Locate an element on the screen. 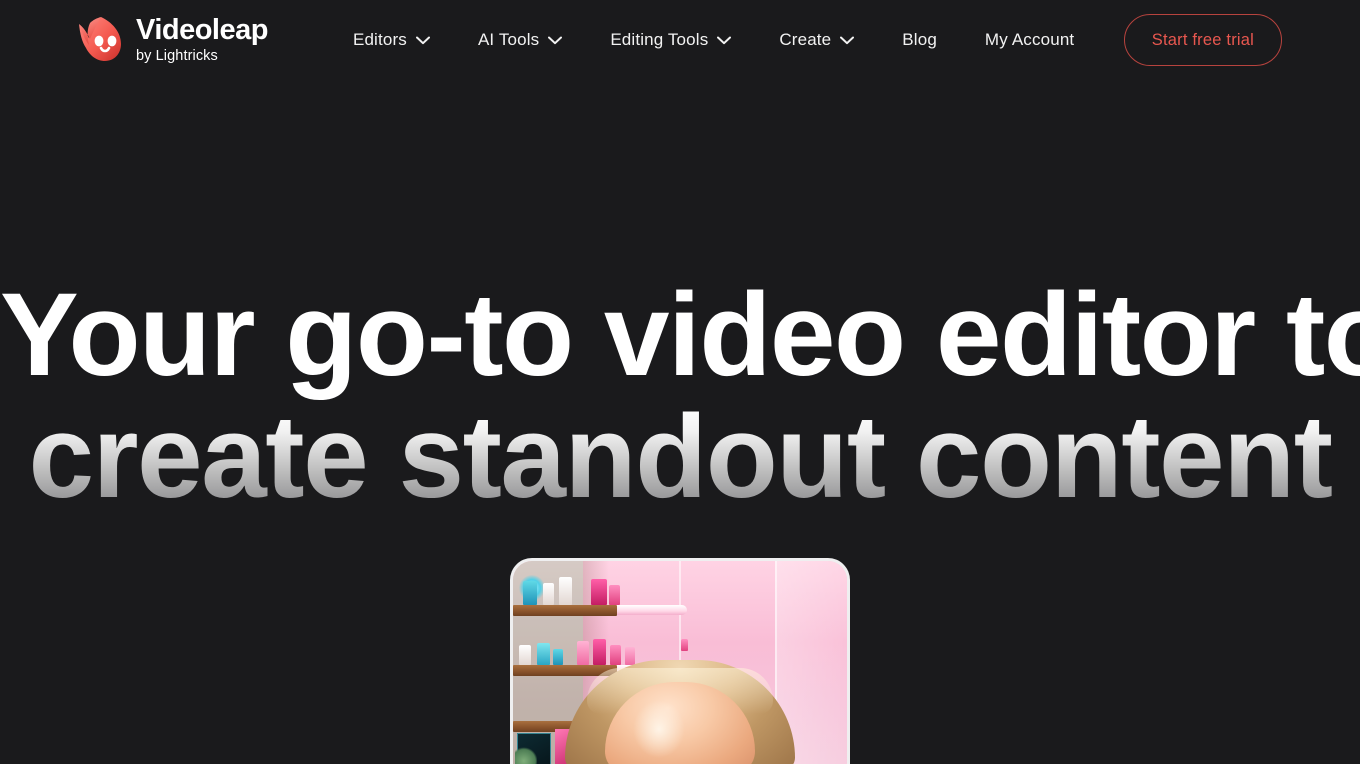 This screenshot has width=1360, height=764. nav-item-ai-tools: AI Tools is located at coordinates (520, 40).